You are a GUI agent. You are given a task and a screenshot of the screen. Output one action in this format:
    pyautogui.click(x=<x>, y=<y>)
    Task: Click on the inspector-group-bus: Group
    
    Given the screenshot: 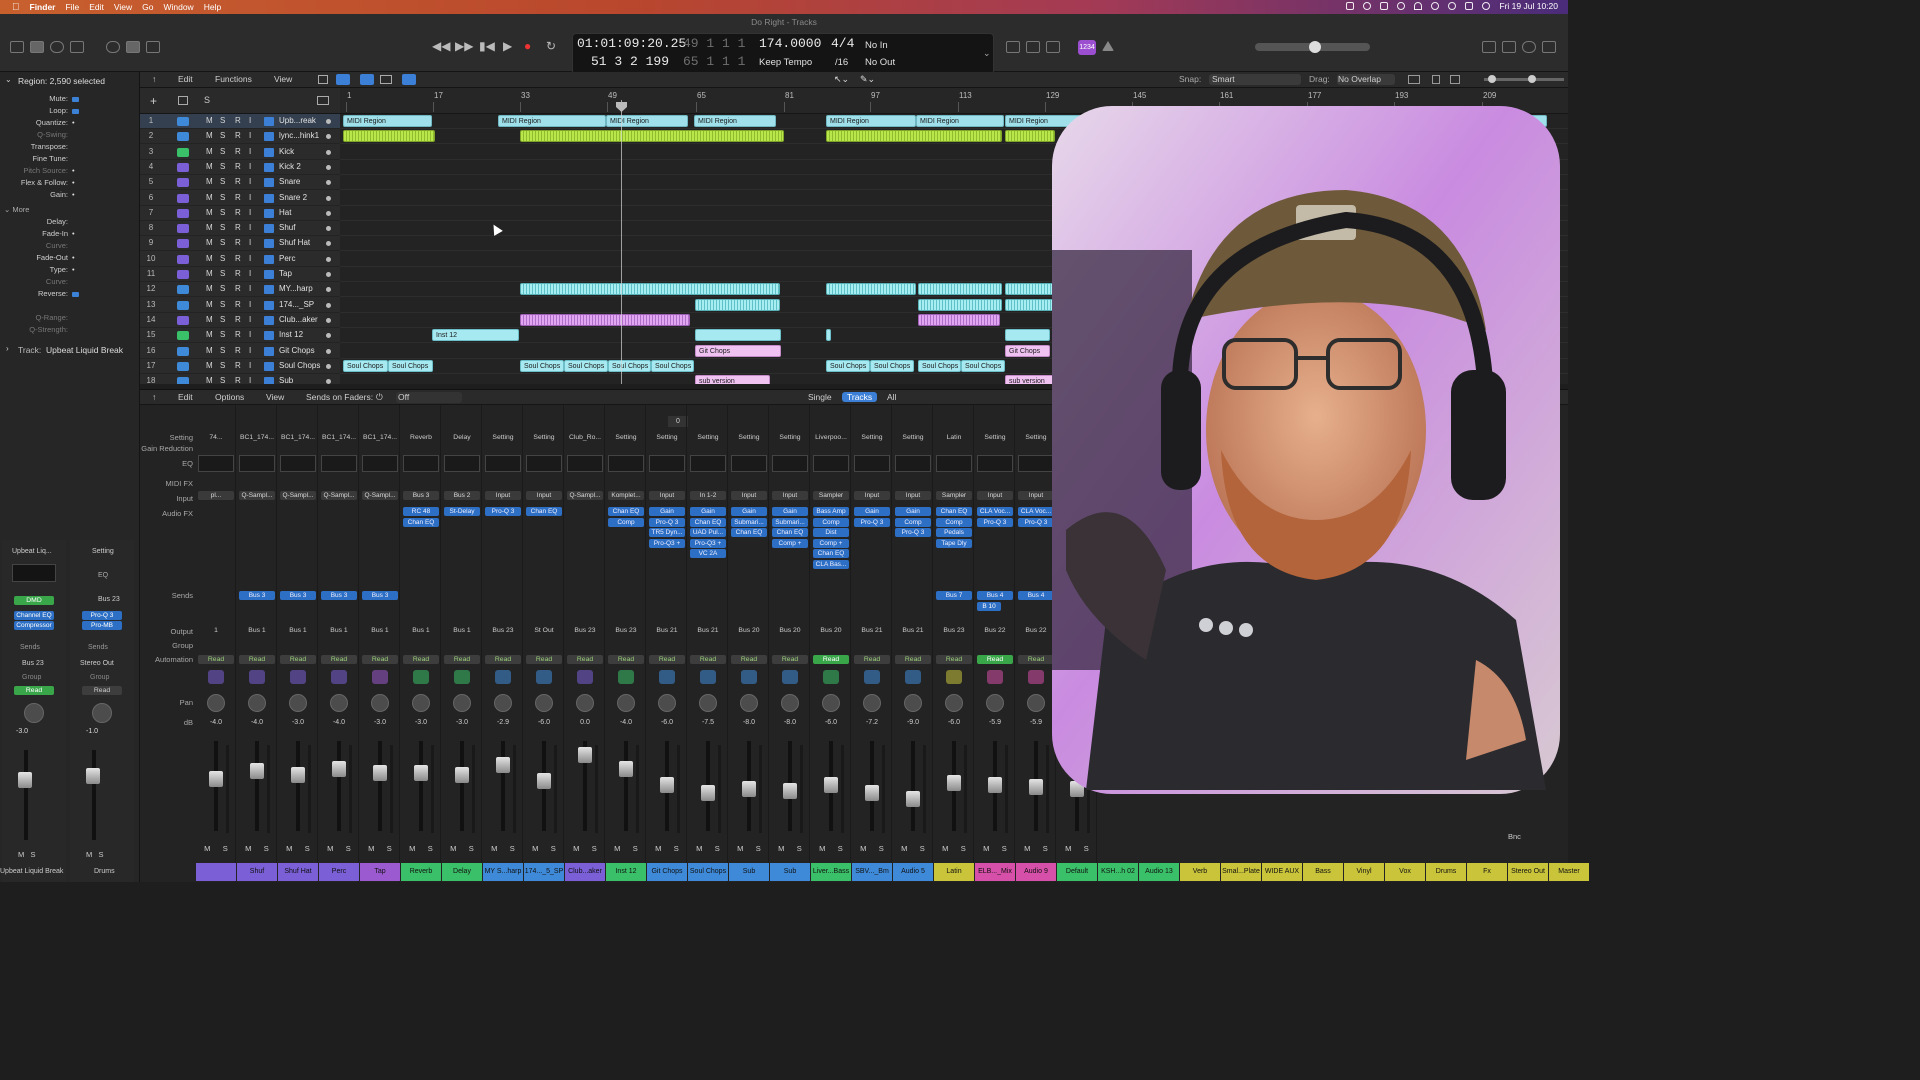 What is the action you would take?
    pyautogui.click(x=99, y=677)
    